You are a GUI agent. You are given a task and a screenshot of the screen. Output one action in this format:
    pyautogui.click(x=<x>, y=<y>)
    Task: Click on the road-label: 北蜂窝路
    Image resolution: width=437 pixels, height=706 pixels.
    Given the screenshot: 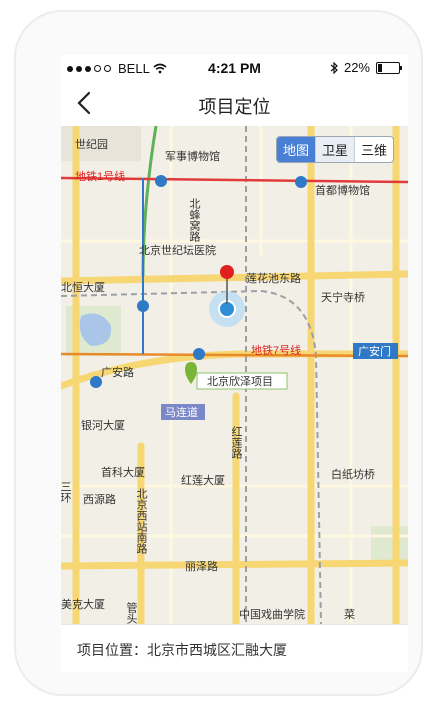 What is the action you would take?
    pyautogui.click(x=194, y=220)
    